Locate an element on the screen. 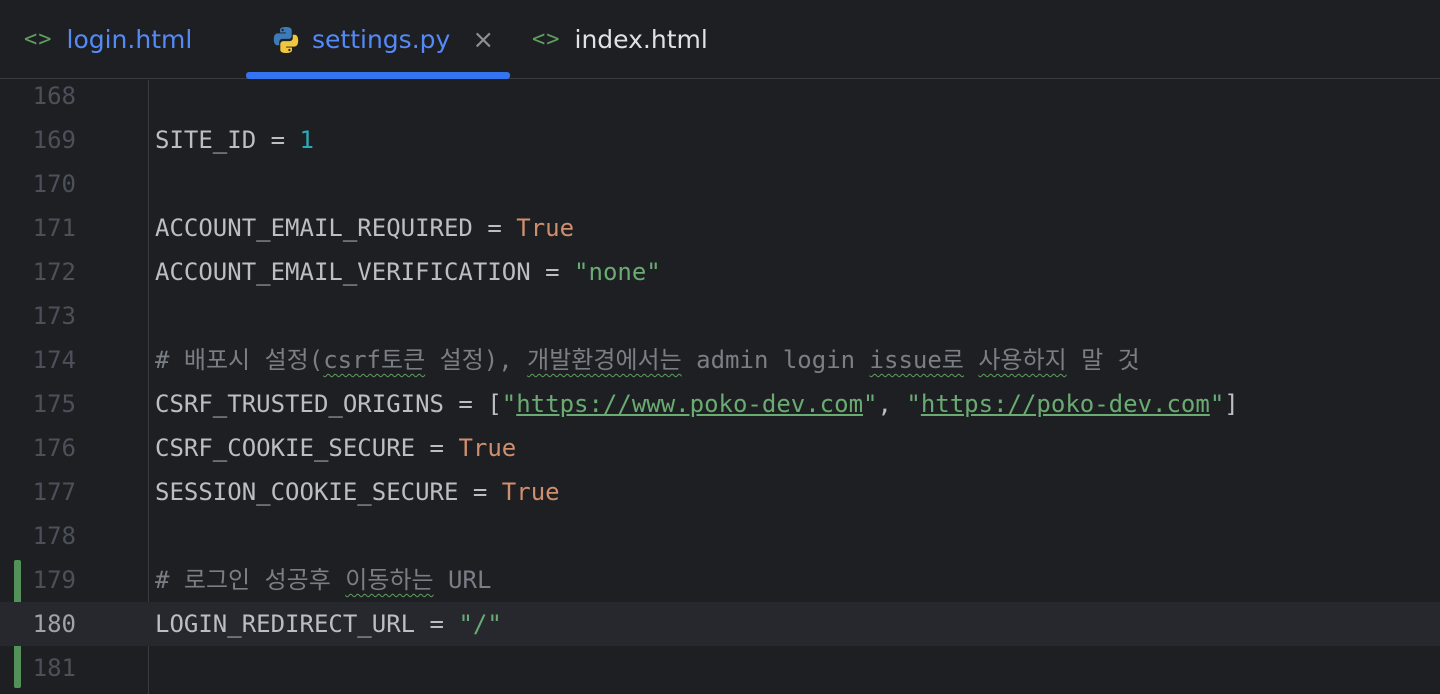  line-number: 172 is located at coordinates (54, 272).